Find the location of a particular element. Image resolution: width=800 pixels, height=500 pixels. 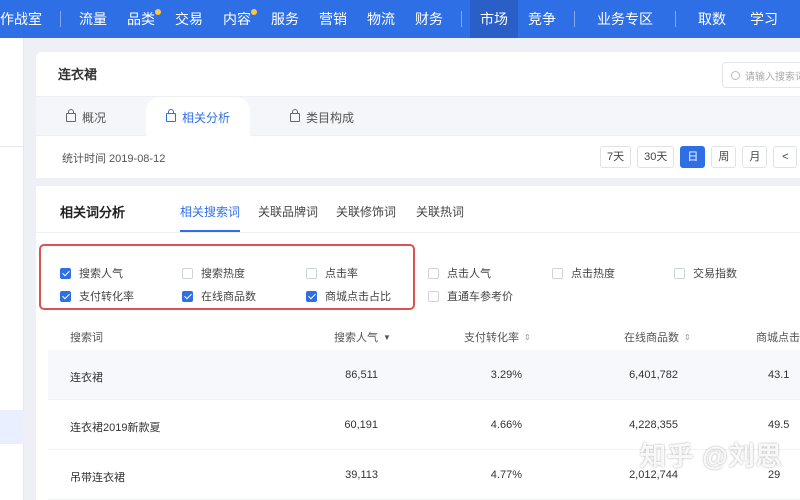

tab-related-analysis: 相关分析 is located at coordinates (198, 117).